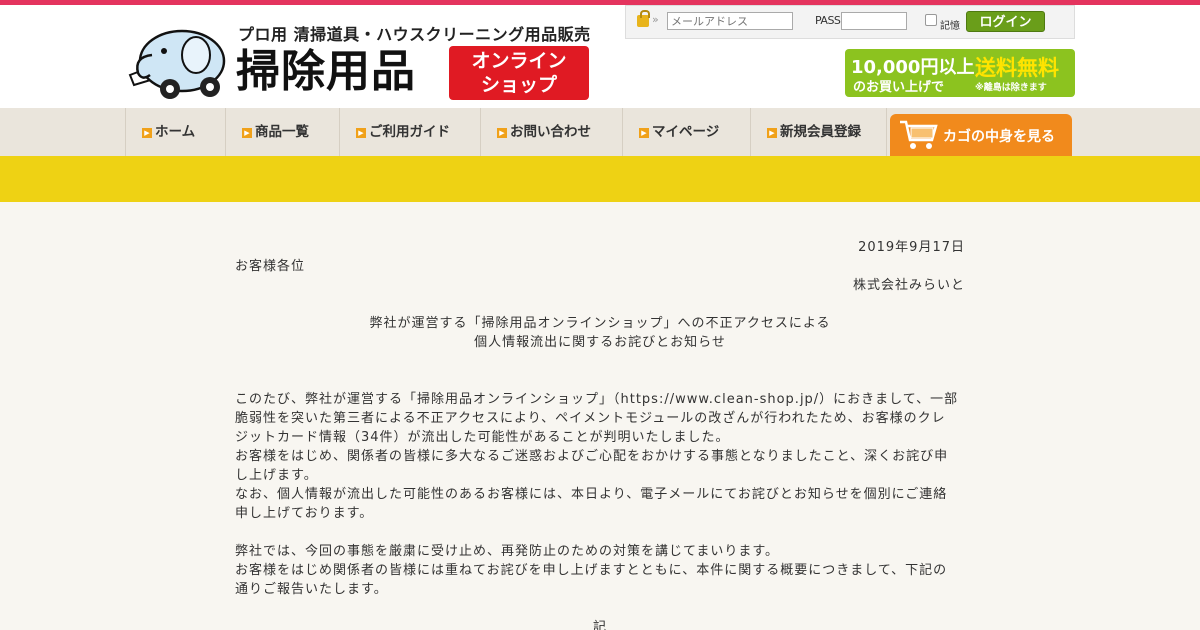  Describe the element at coordinates (829, 20) in the screenshot. I see `pass-label: PASS:` at that location.